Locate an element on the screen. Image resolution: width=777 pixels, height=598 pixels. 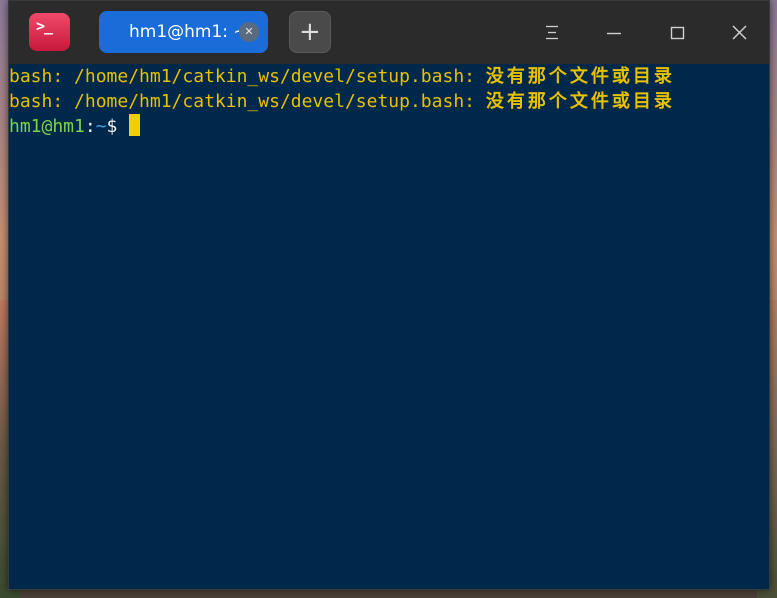
close-icon is located at coordinates (739, 32).